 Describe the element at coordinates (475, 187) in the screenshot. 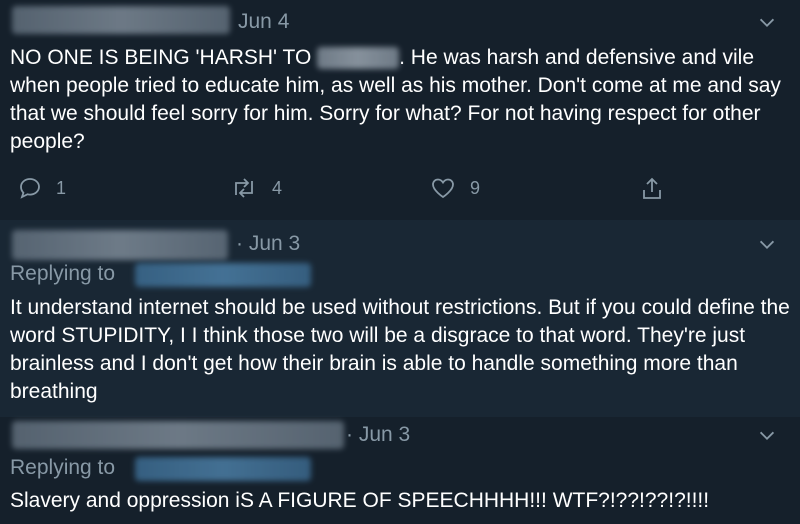

I see `like-count: 9` at that location.